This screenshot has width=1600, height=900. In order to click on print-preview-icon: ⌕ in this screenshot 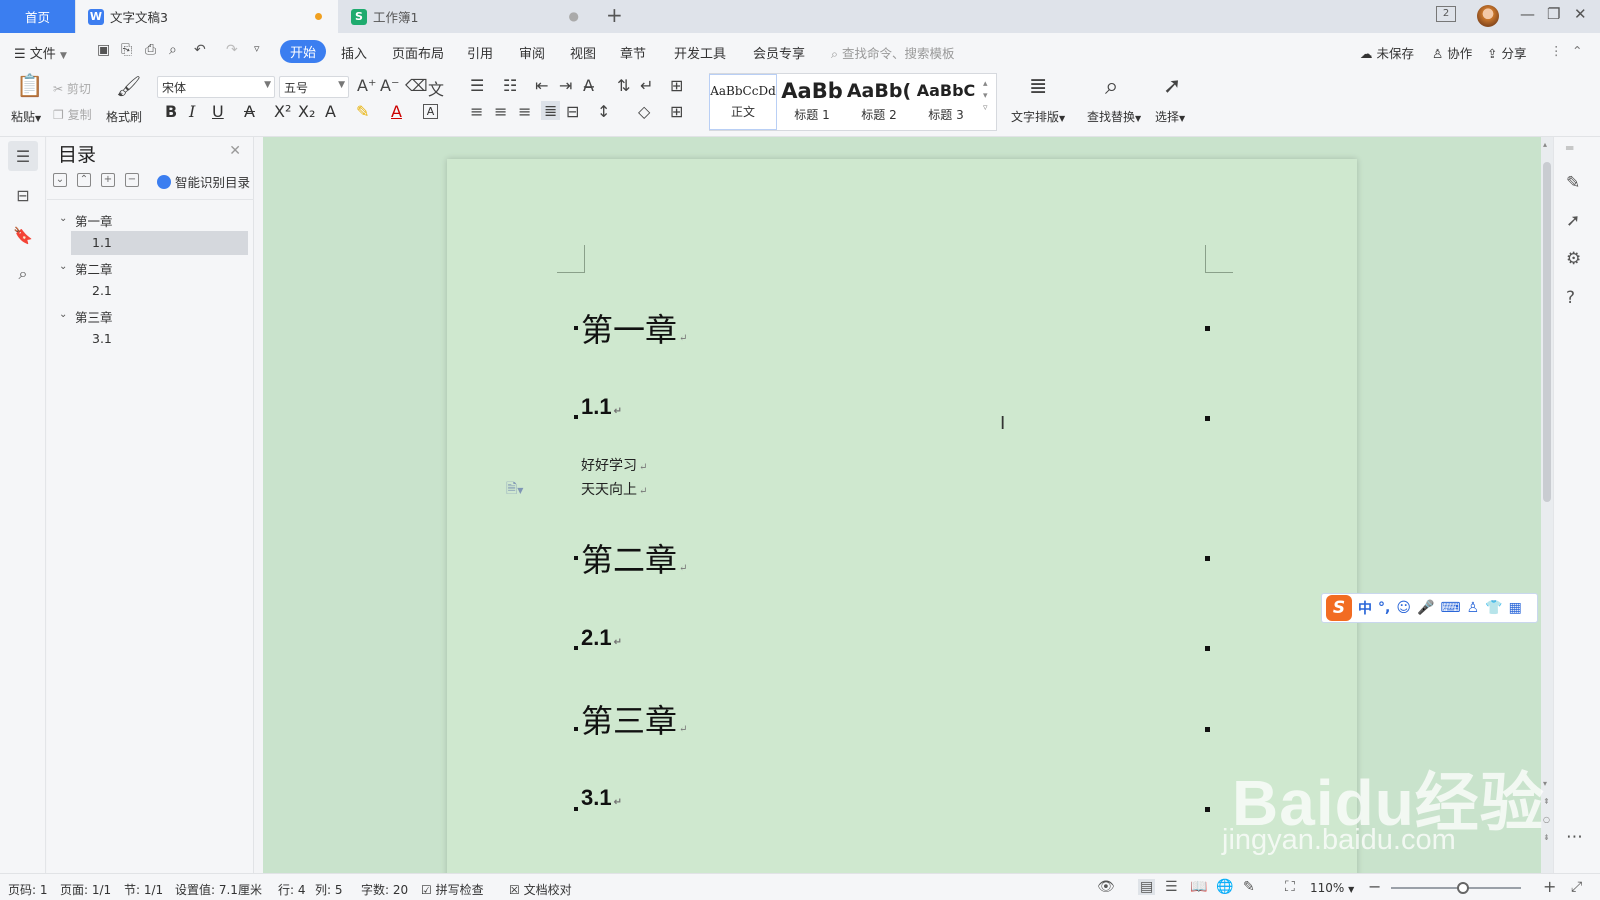, I will do `click(173, 50)`.